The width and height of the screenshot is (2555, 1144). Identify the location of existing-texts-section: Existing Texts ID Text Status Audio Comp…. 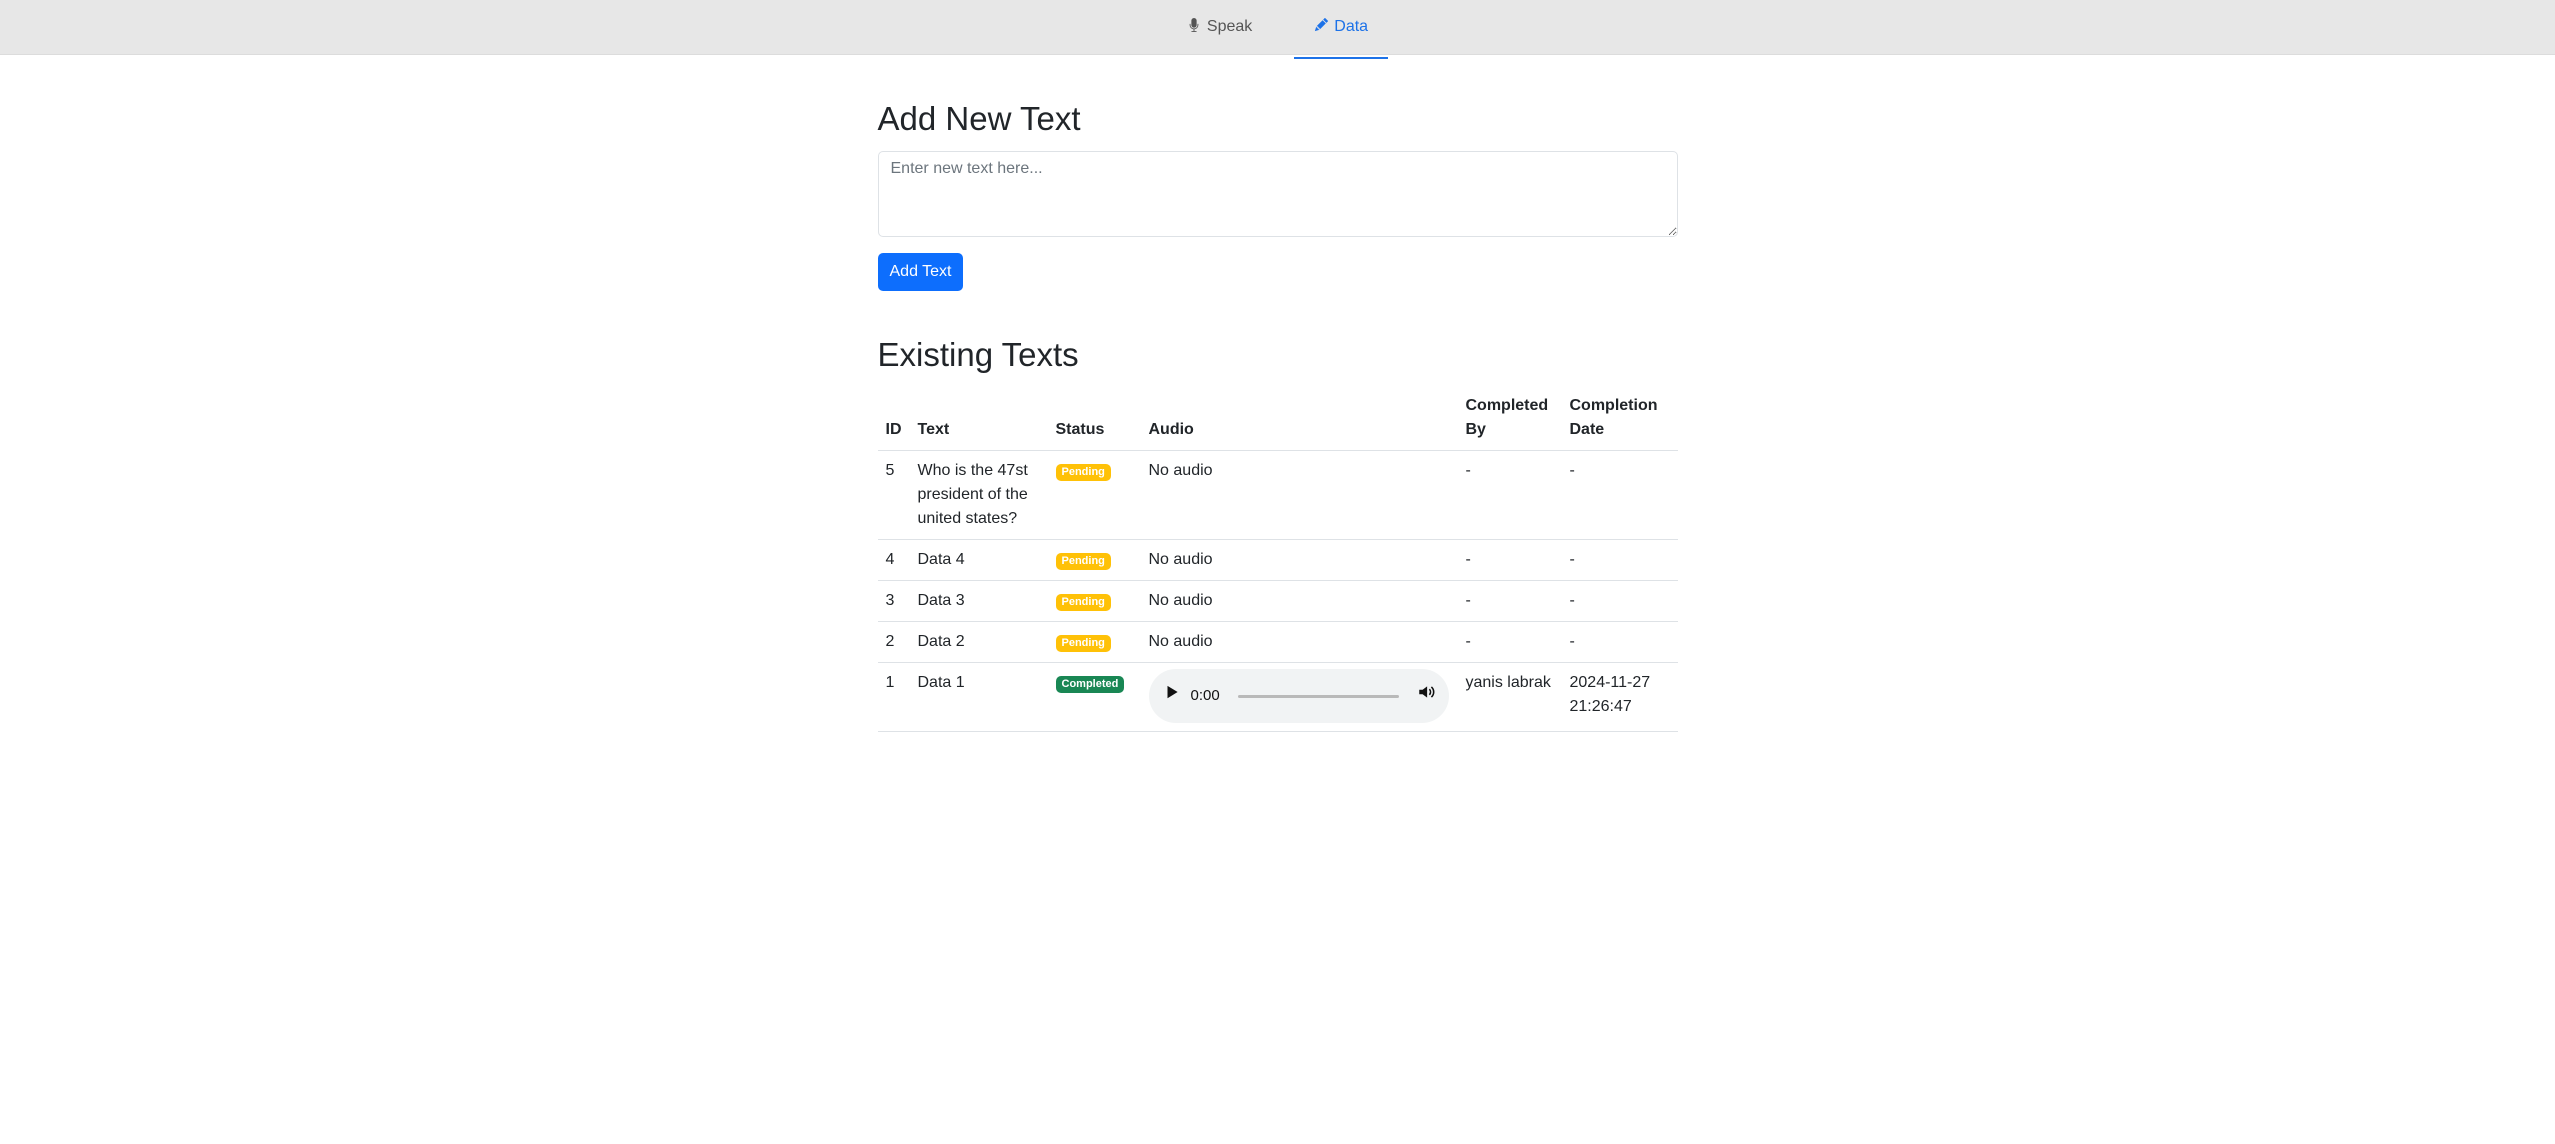
(1277, 534).